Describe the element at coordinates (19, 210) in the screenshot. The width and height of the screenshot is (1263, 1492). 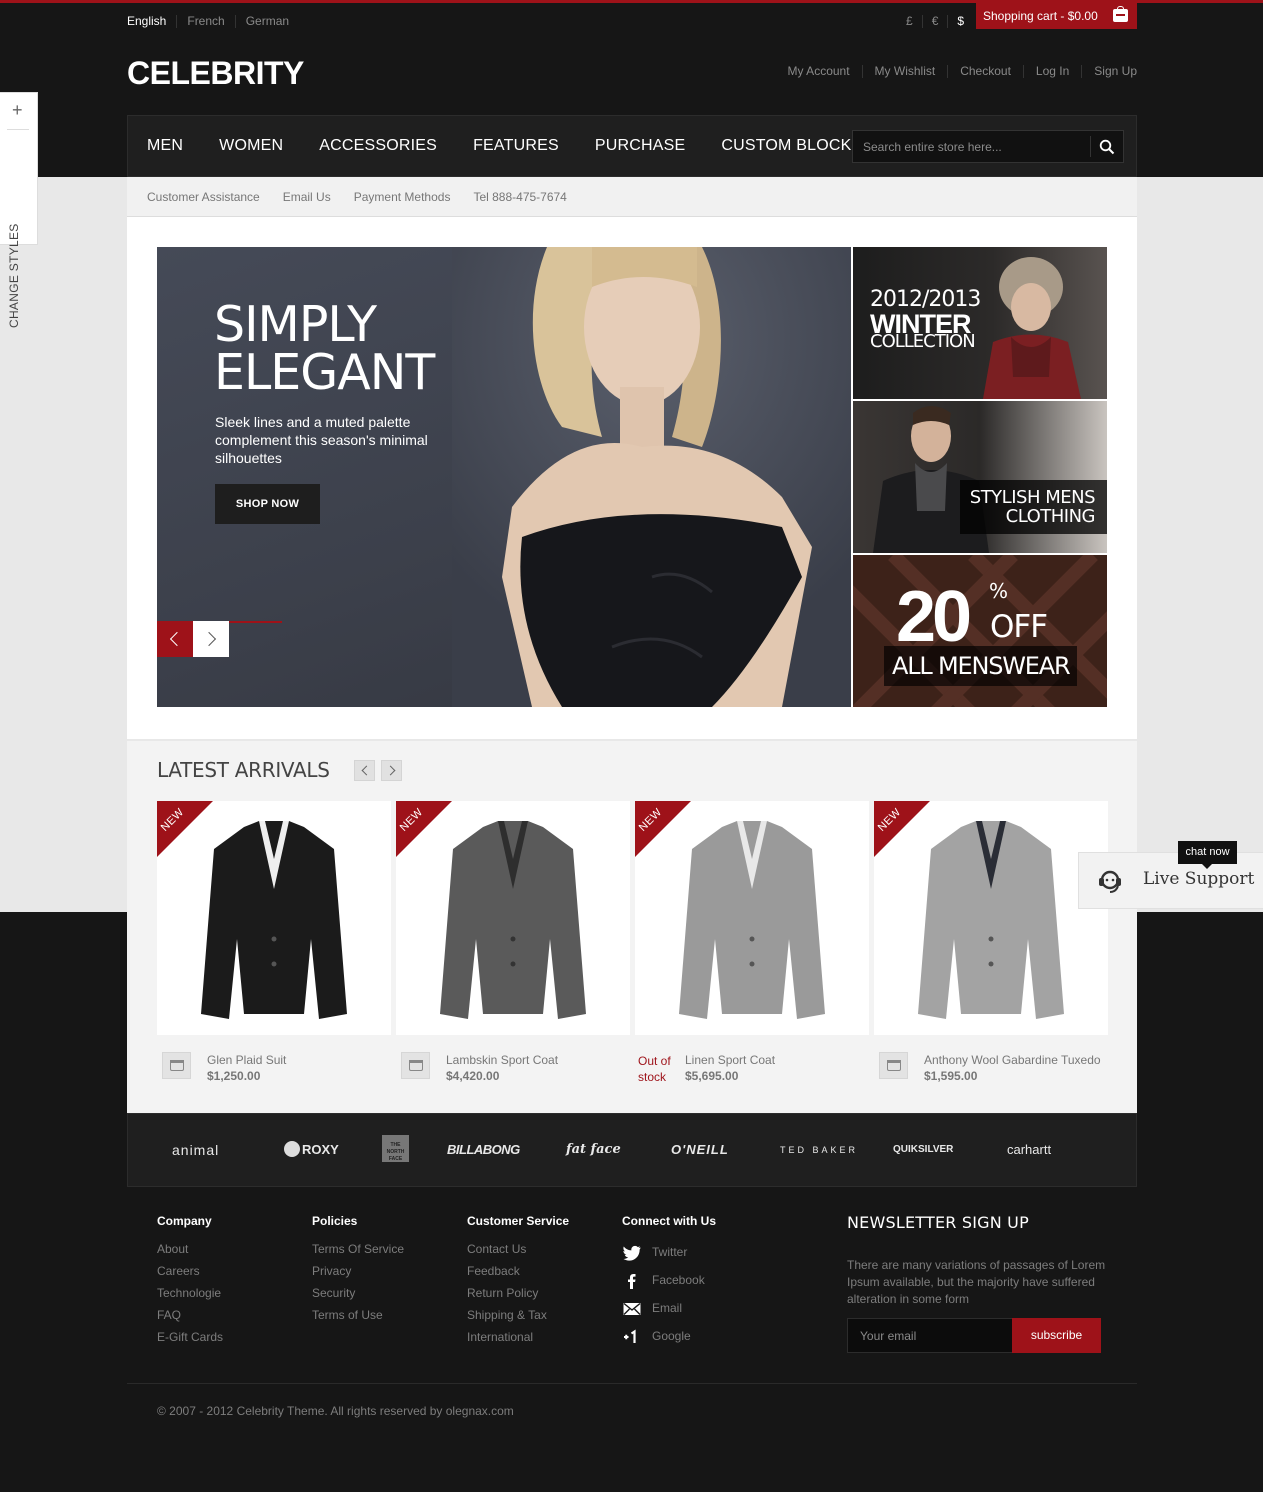
I see `change-styles-tab: + CHANGE STYLES` at that location.